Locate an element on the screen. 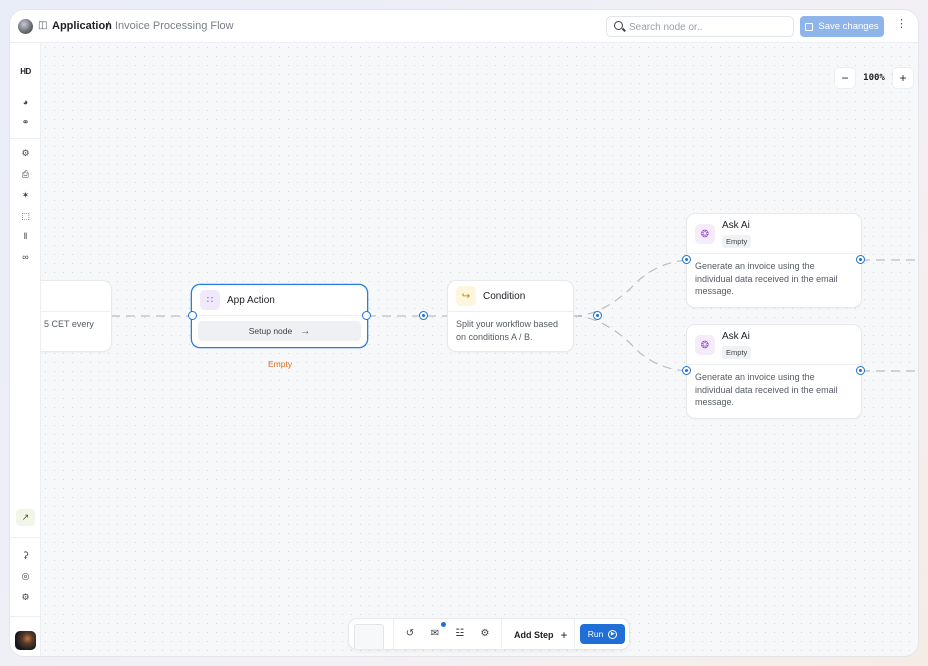 The width and height of the screenshot is (928, 666). breadcrumb-application: Application is located at coordinates (82, 26).